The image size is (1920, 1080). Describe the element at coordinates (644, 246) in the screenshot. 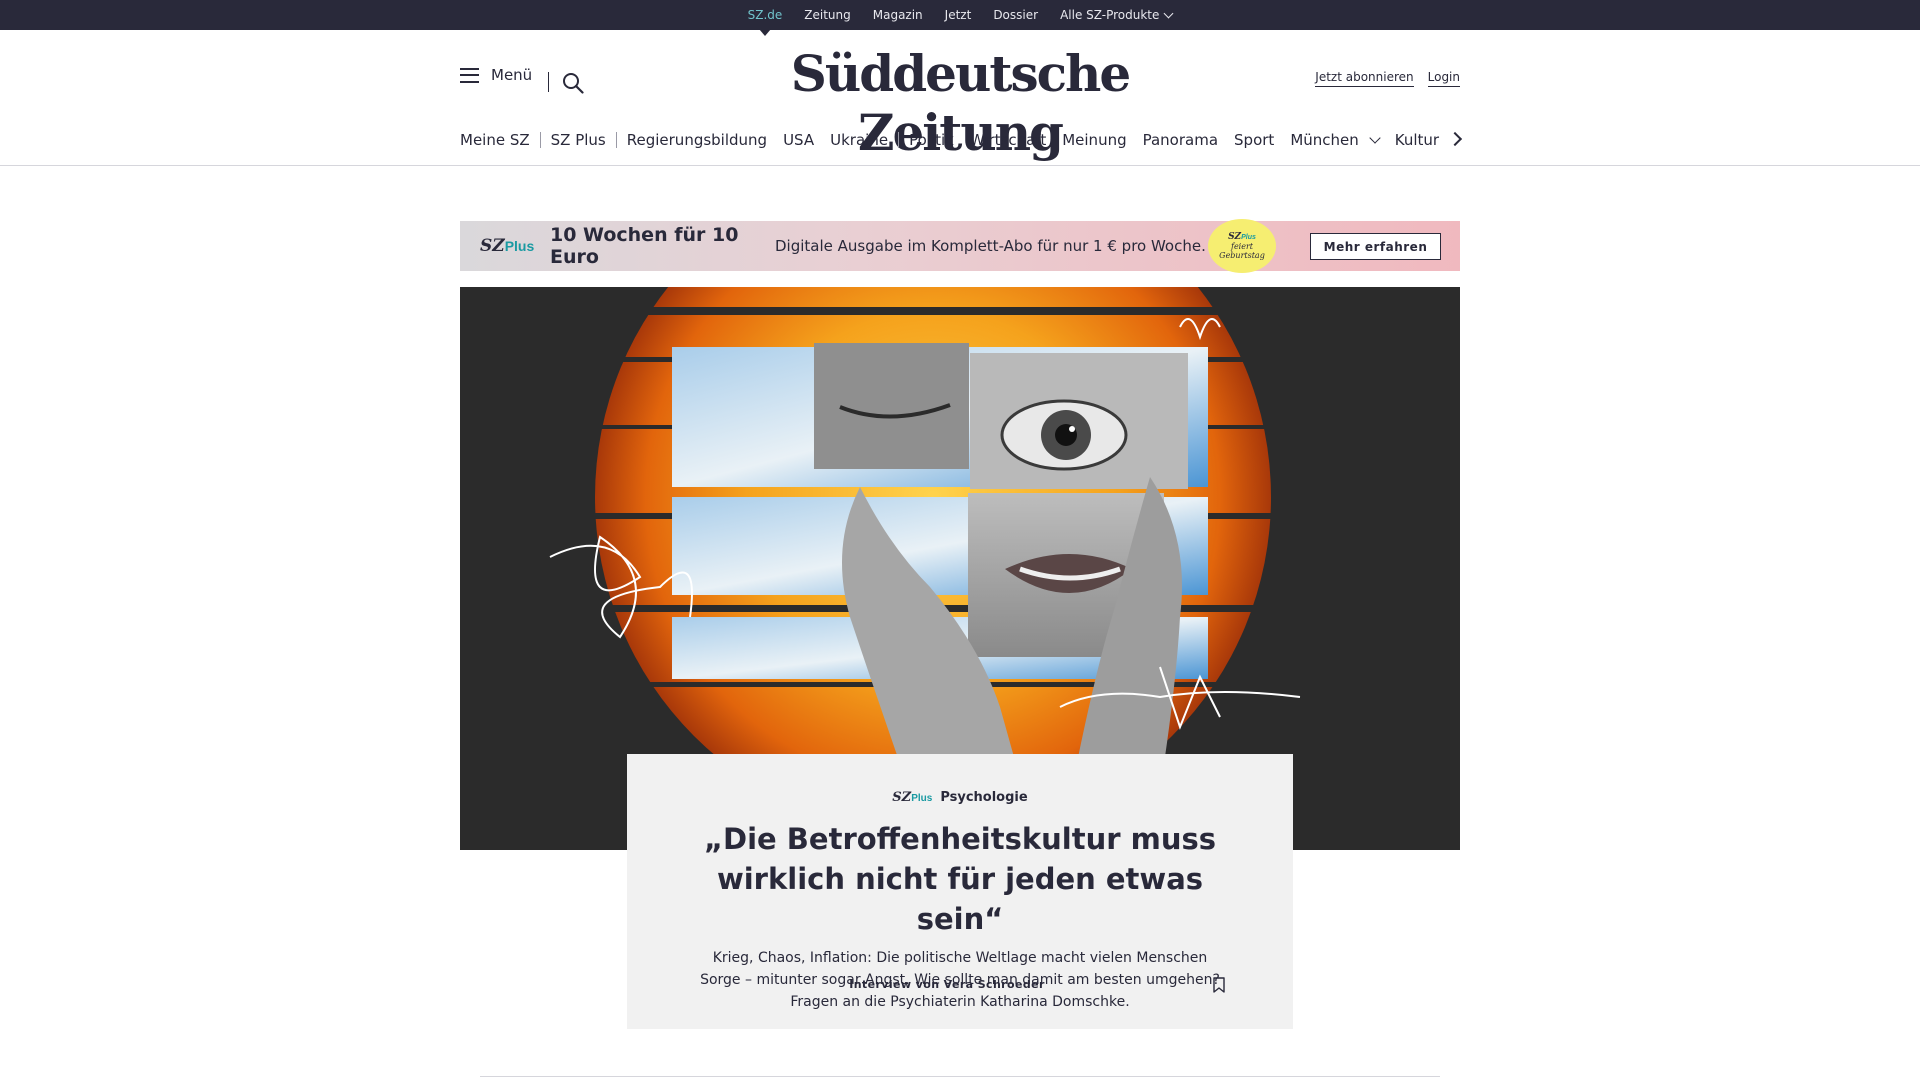

I see `promo-headline: 10 Wochen für 10 Euro` at that location.